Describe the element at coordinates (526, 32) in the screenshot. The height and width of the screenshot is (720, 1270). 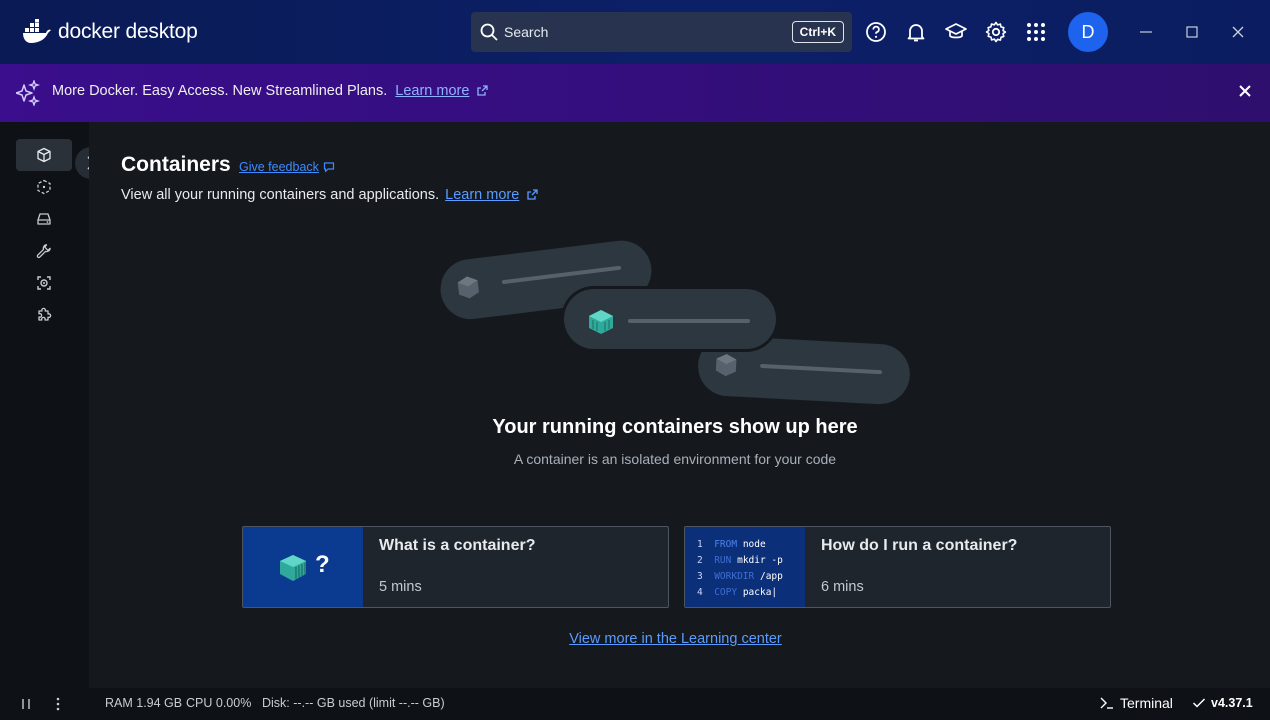
I see `search-label: Search` at that location.